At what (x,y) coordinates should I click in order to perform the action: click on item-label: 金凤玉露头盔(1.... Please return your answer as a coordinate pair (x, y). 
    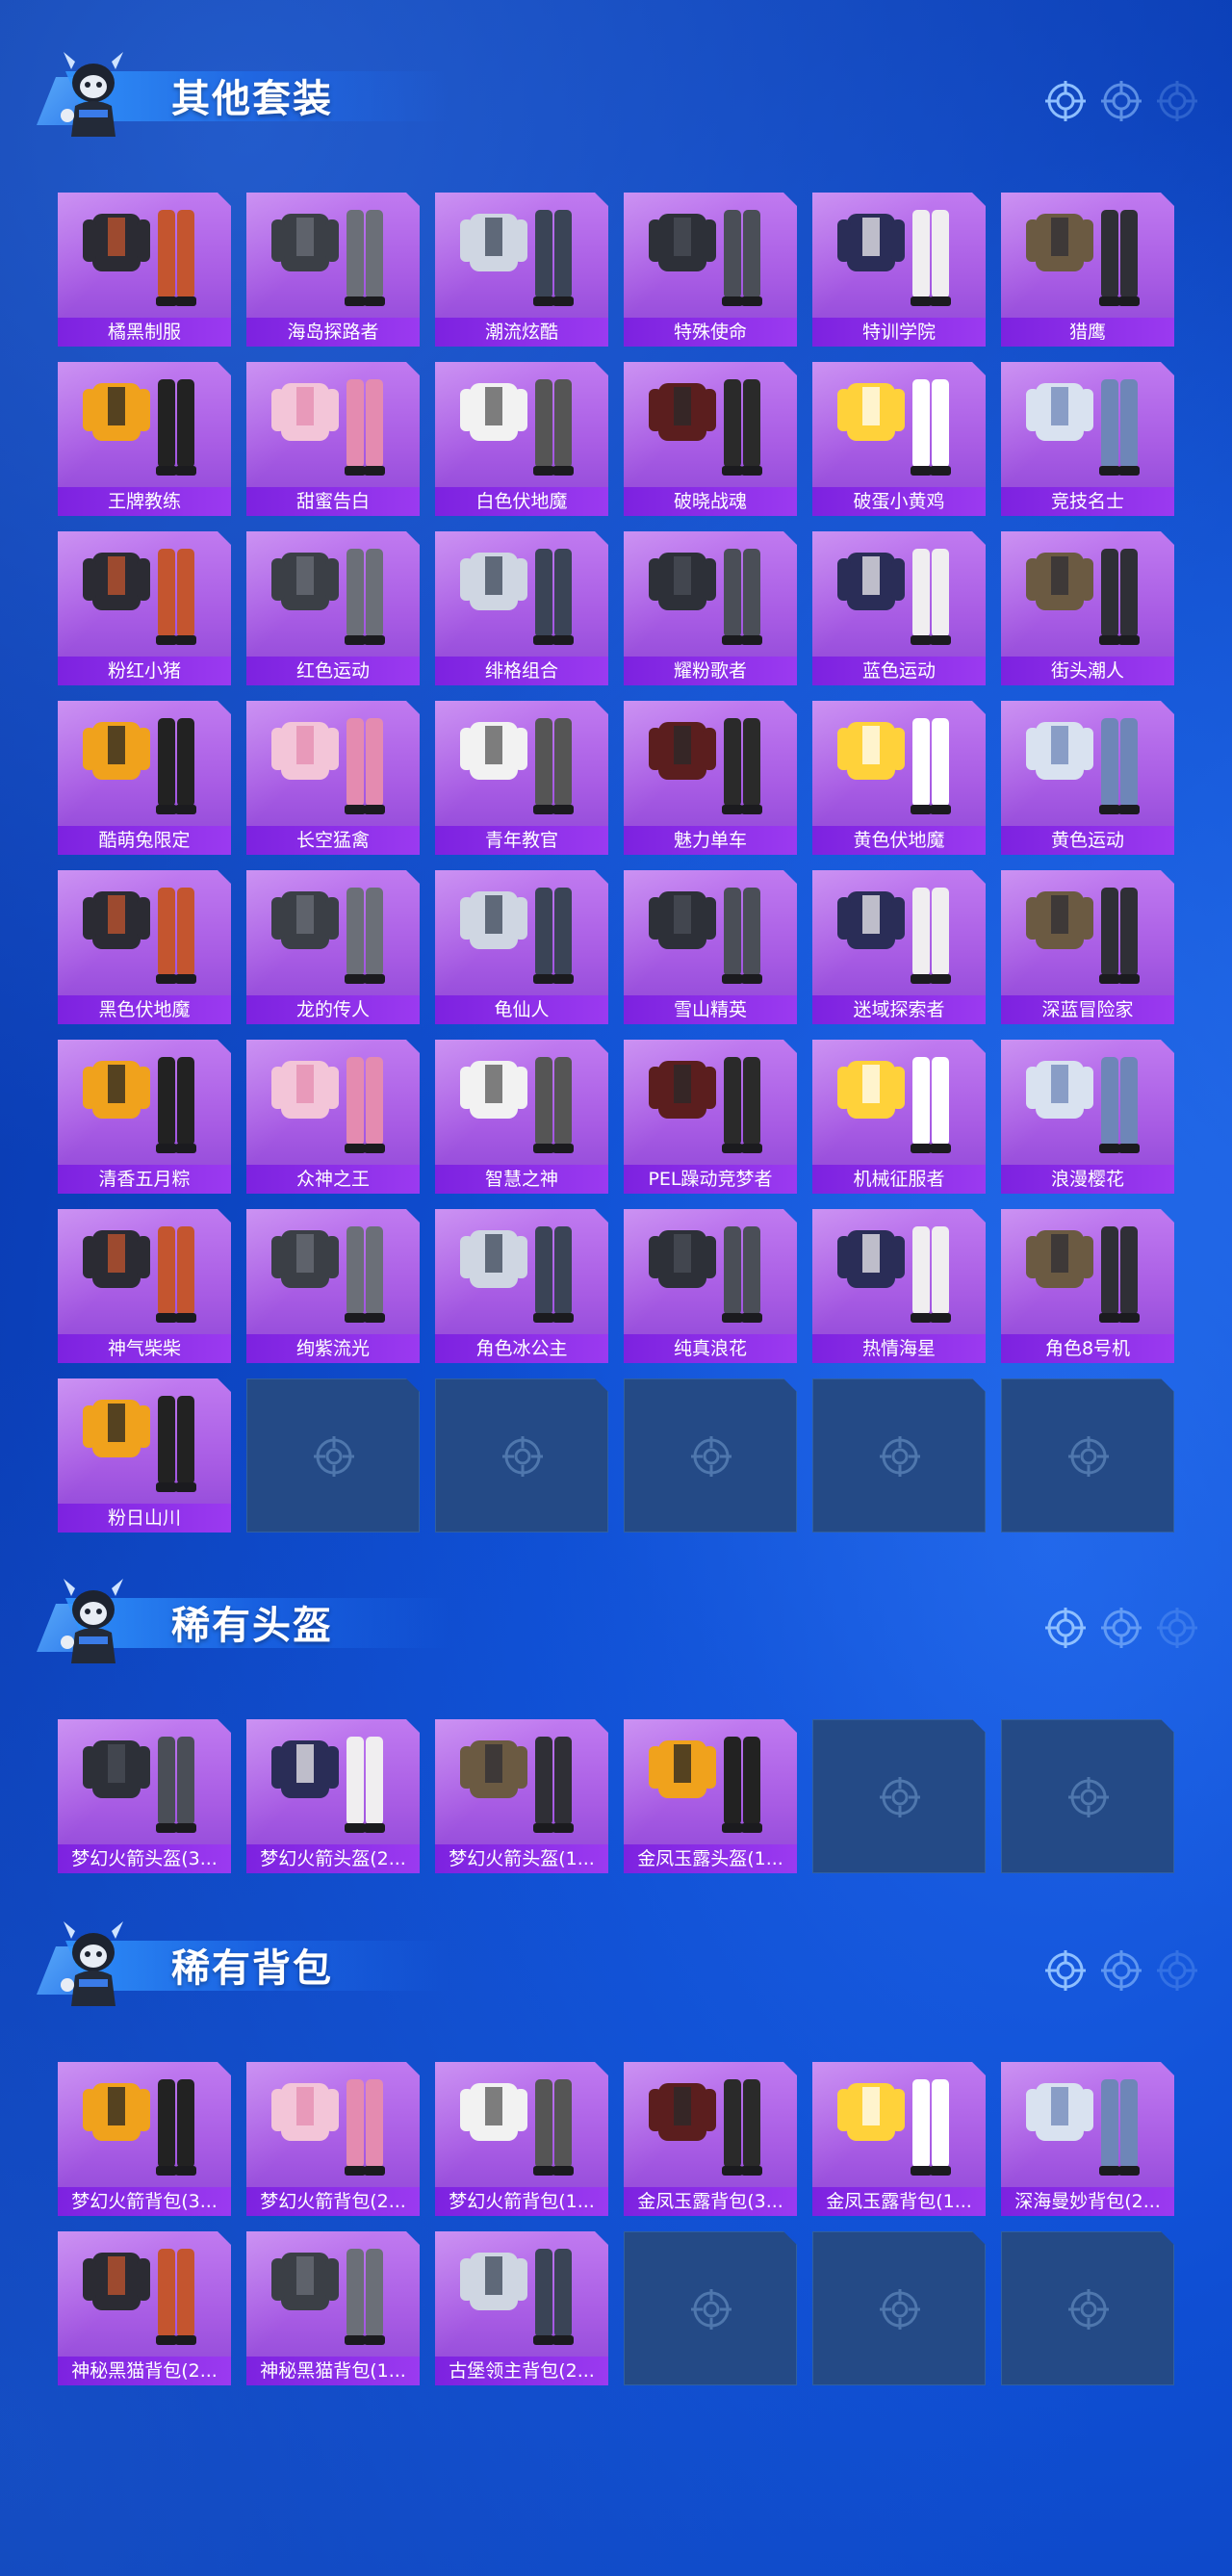
    Looking at the image, I should click on (710, 1859).